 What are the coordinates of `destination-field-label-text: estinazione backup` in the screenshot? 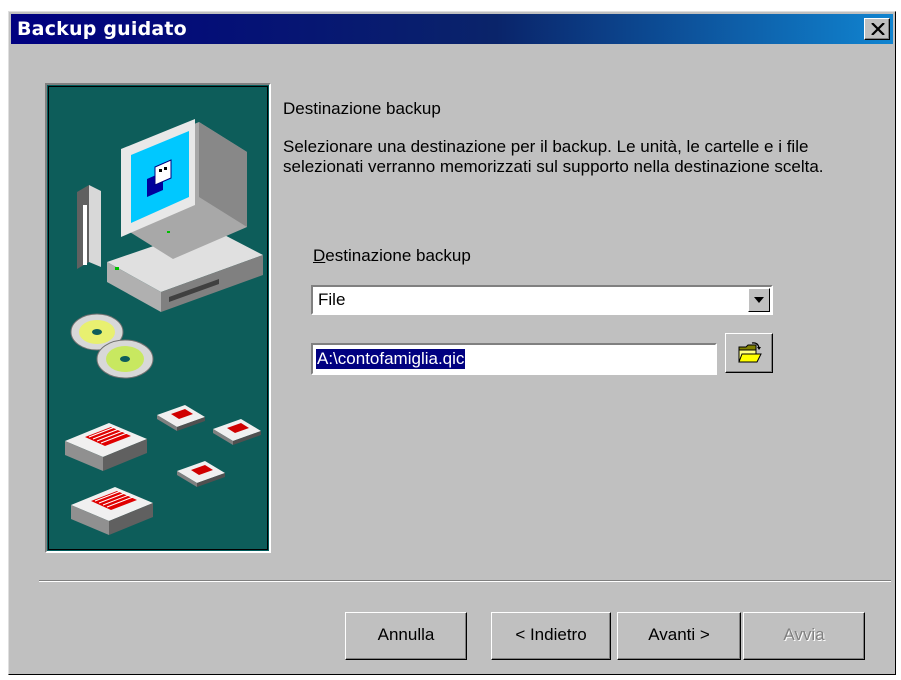 It's located at (398, 255).